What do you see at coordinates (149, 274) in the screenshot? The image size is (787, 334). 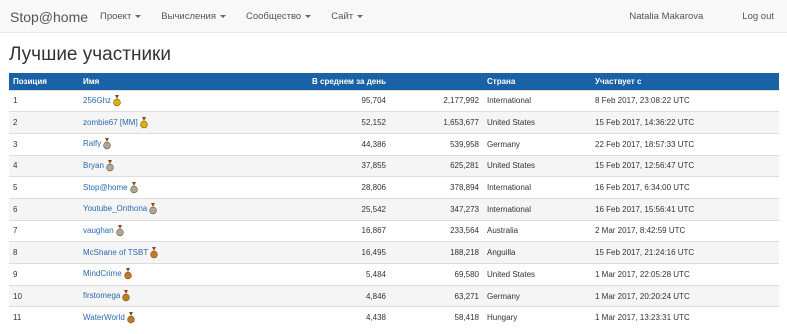 I see `cell-name: MindCrime` at bounding box center [149, 274].